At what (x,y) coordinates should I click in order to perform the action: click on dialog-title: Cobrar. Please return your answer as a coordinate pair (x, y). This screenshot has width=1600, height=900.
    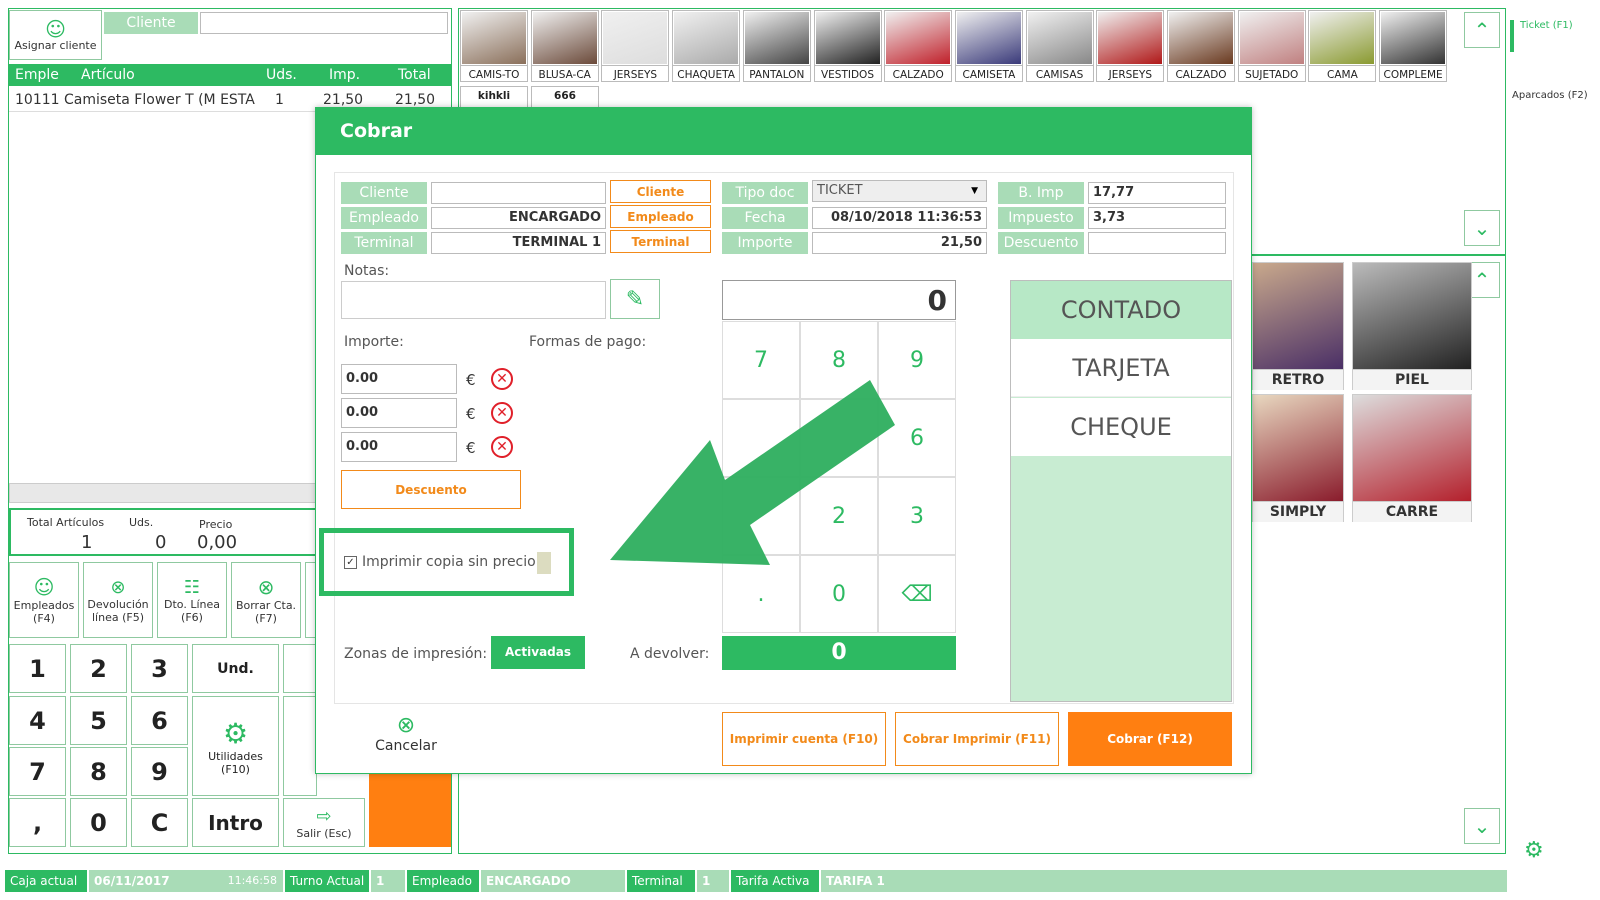
    Looking at the image, I should click on (783, 131).